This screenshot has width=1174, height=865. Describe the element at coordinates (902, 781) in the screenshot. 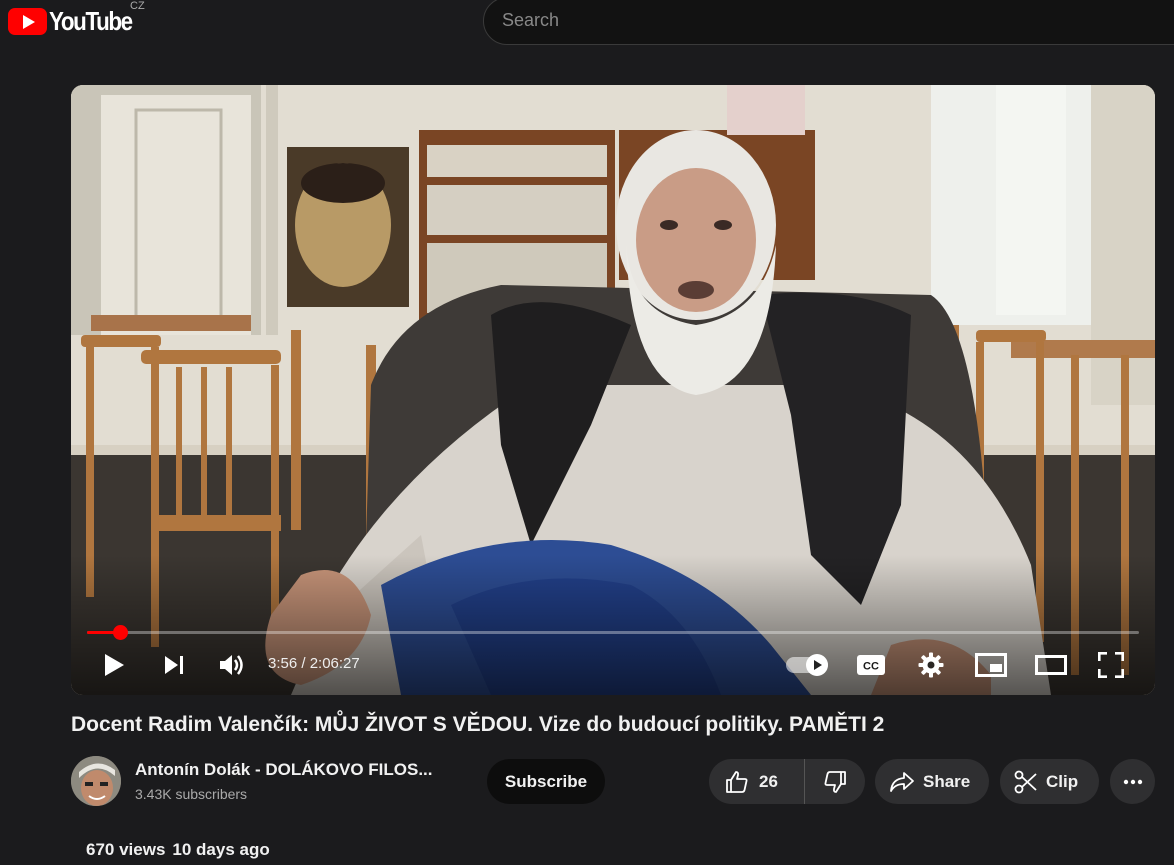

I see `share-icon` at that location.